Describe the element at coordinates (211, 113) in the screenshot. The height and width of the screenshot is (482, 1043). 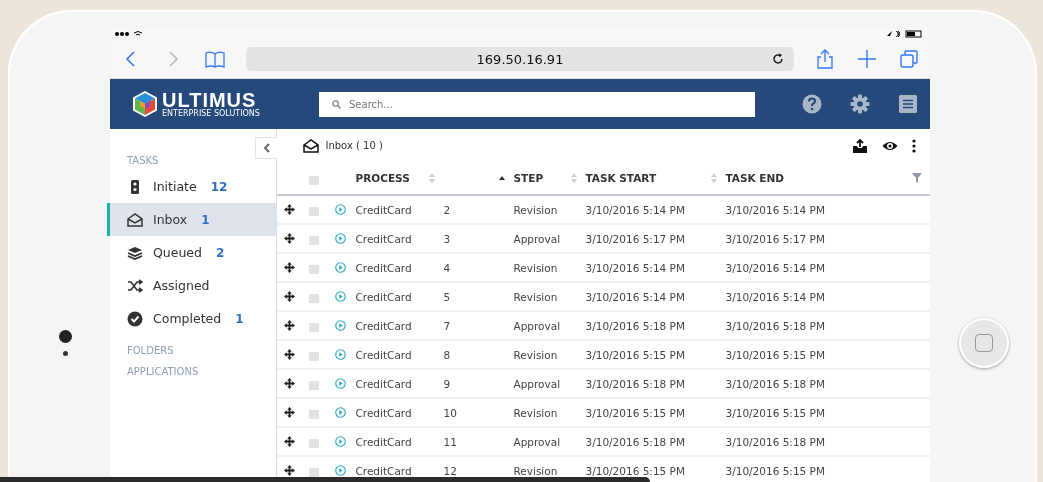
I see `logo-tagline: ENTERPRISE SOLUTIONS` at that location.